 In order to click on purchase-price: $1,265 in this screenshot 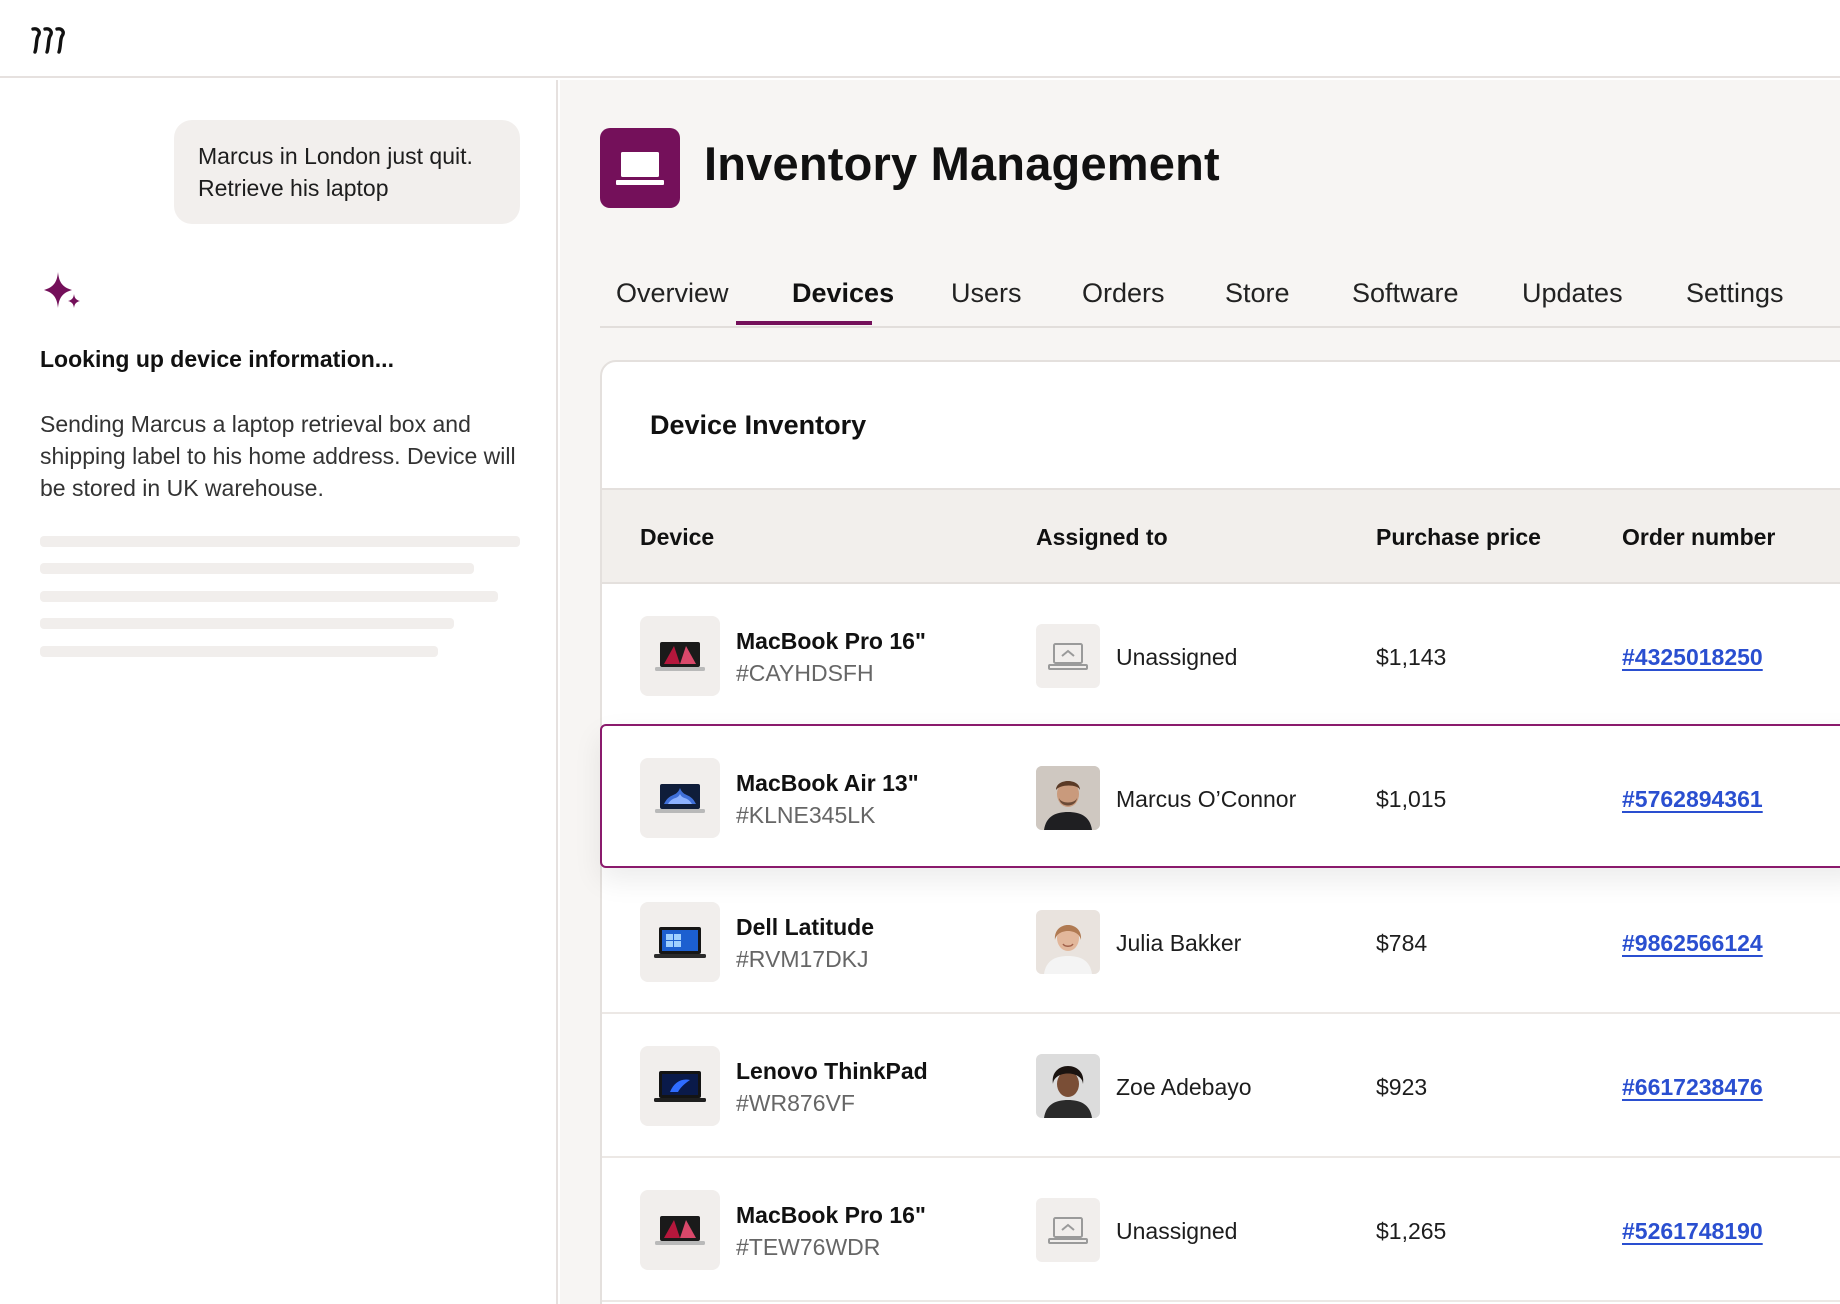, I will do `click(1411, 1231)`.